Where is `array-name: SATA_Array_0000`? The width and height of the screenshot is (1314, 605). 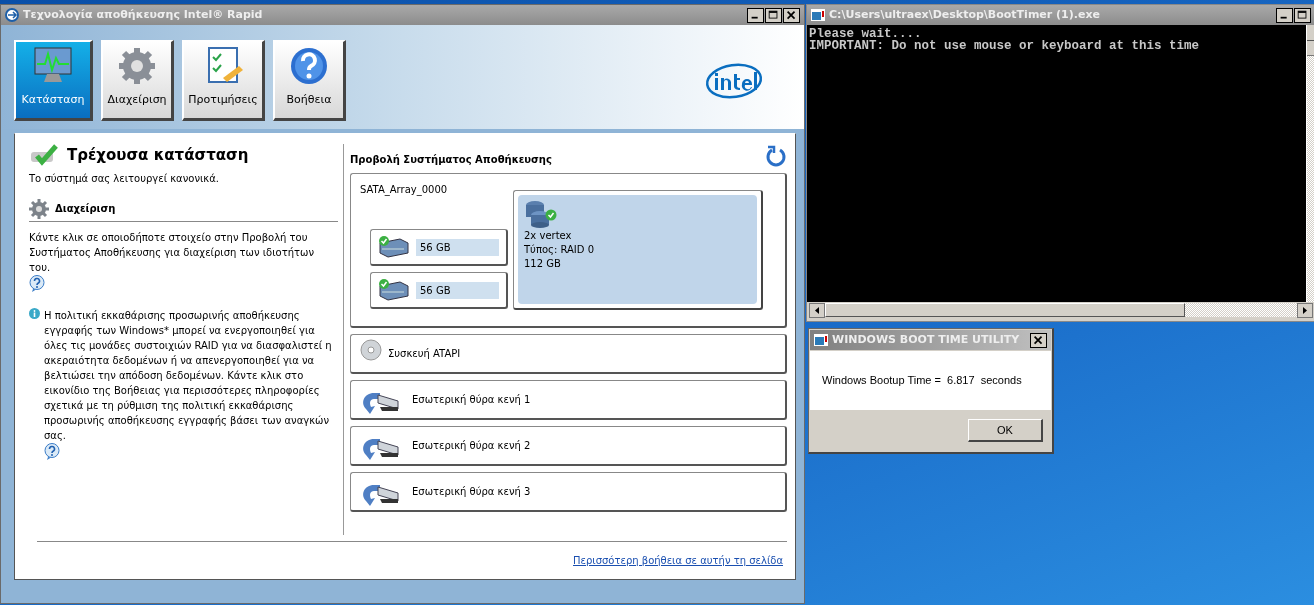 array-name: SATA_Array_0000 is located at coordinates (404, 190).